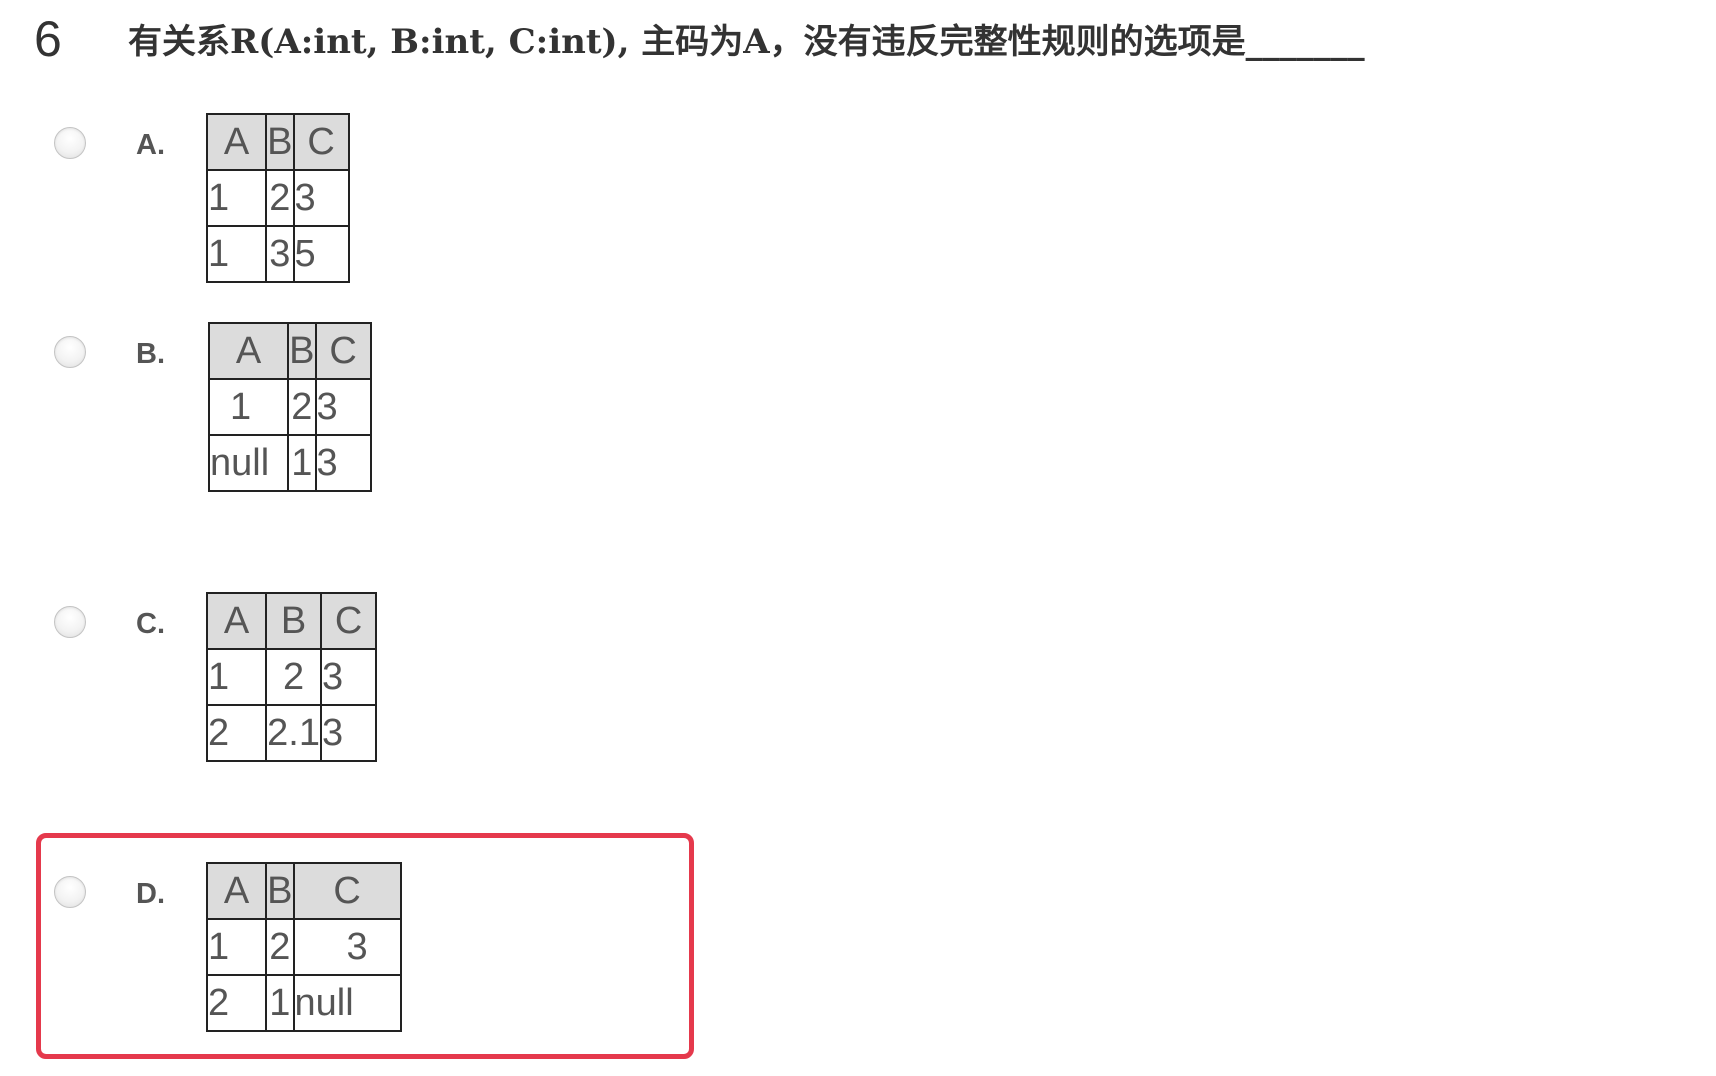 This screenshot has width=1716, height=1076. I want to click on cell-c: null, so click(347, 1003).